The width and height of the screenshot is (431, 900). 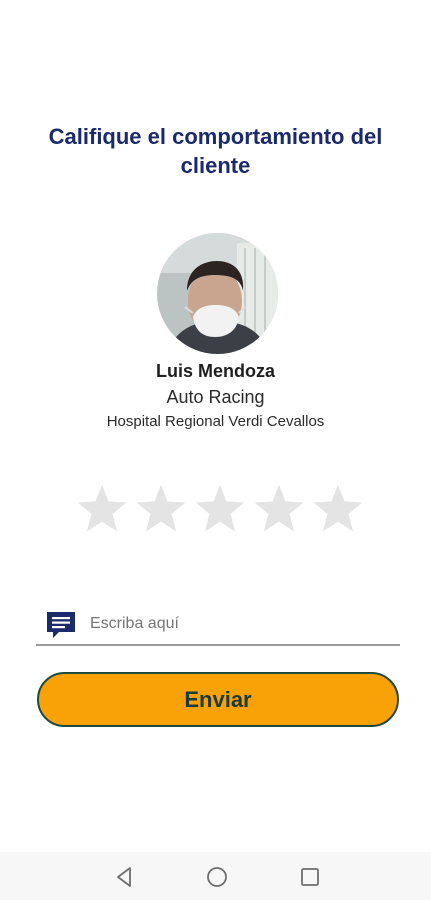 I want to click on home-icon, so click(x=217, y=877).